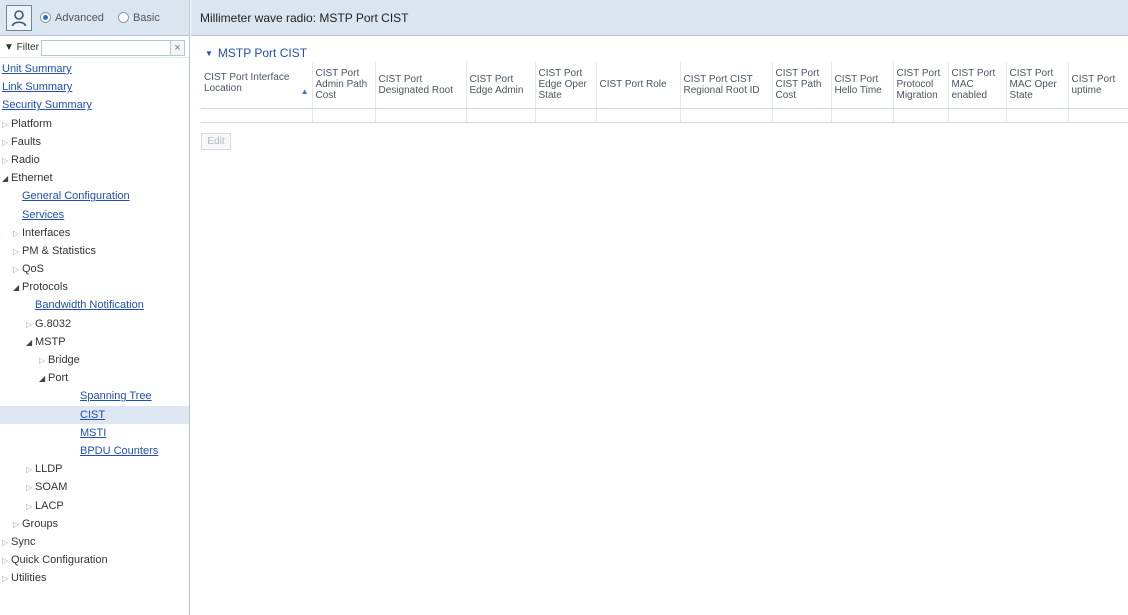  I want to click on basic-mode-radio, so click(123, 17).